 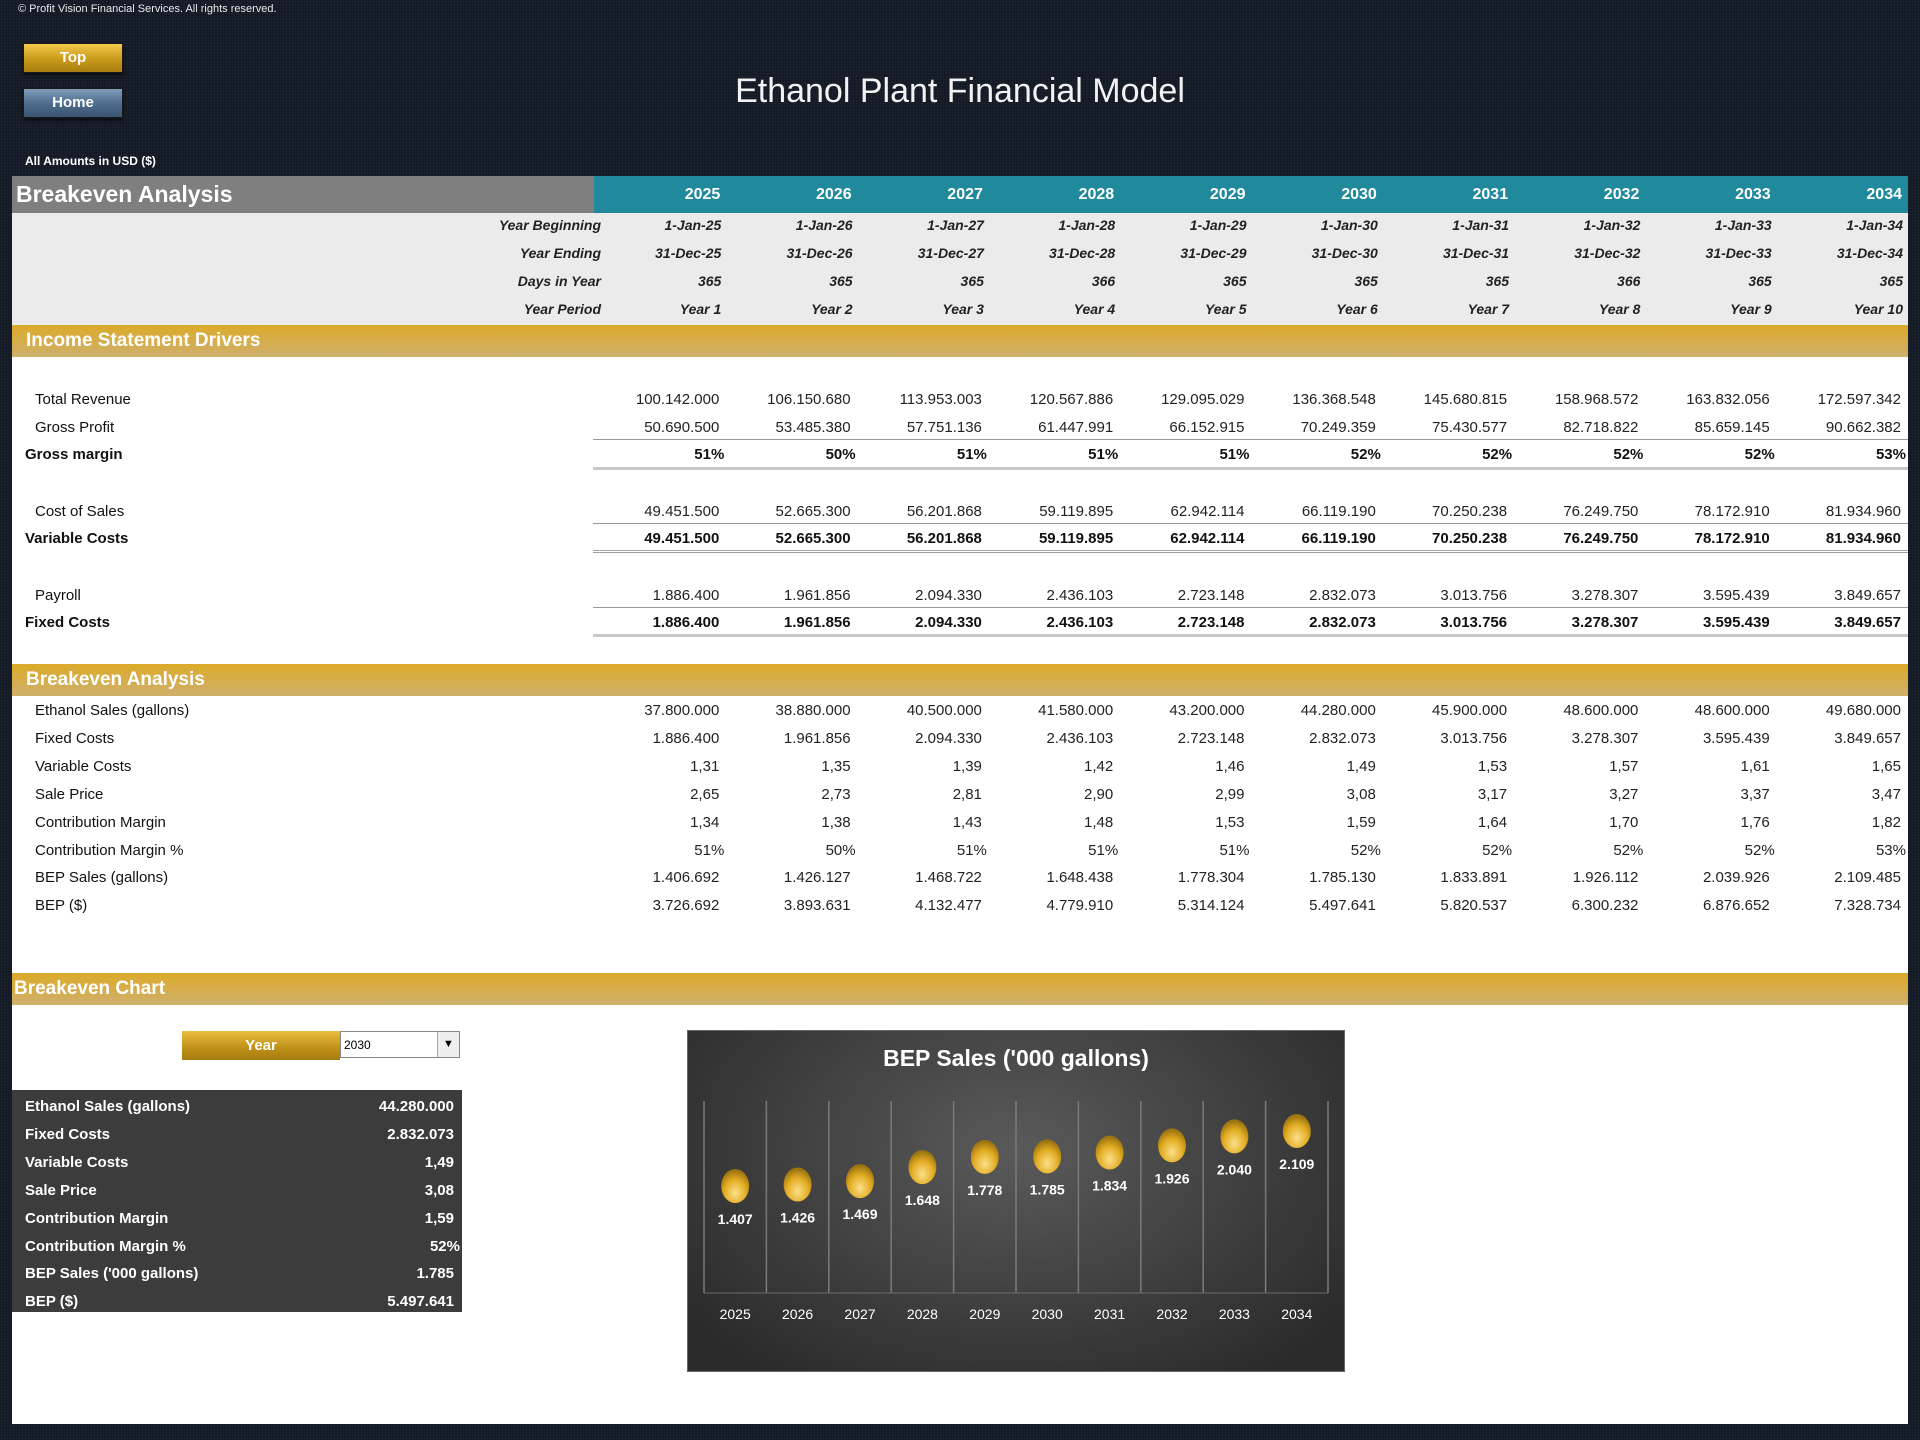 What do you see at coordinates (1361, 794) in the screenshot?
I see `table-cell: 3,08` at bounding box center [1361, 794].